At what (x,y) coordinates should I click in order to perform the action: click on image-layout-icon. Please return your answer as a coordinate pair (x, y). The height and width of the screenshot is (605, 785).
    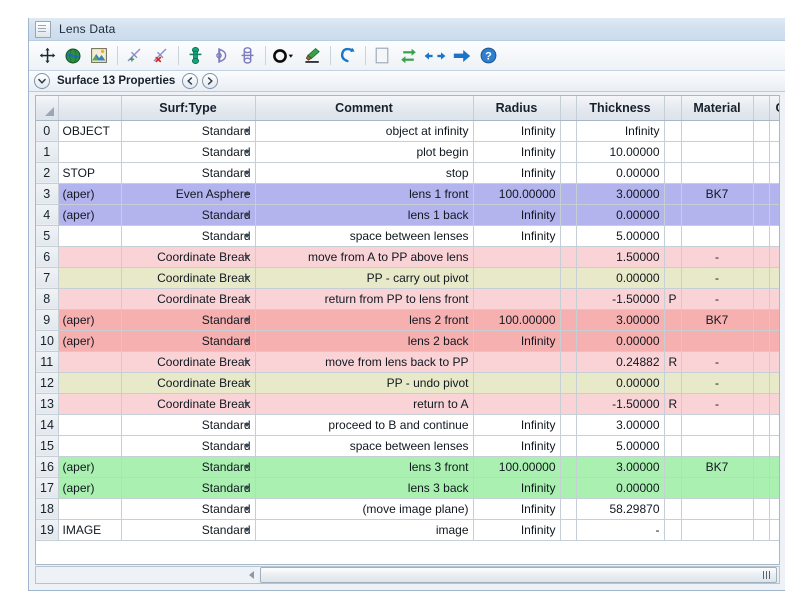
    Looking at the image, I should click on (99, 56).